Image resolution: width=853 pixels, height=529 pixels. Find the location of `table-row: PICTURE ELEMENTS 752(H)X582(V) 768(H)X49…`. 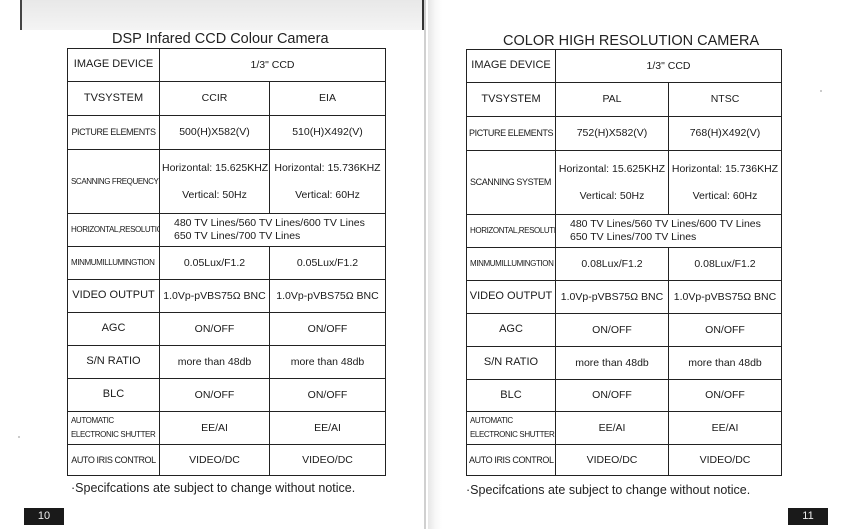

table-row: PICTURE ELEMENTS 752(H)X582(V) 768(H)X49… is located at coordinates (624, 133).